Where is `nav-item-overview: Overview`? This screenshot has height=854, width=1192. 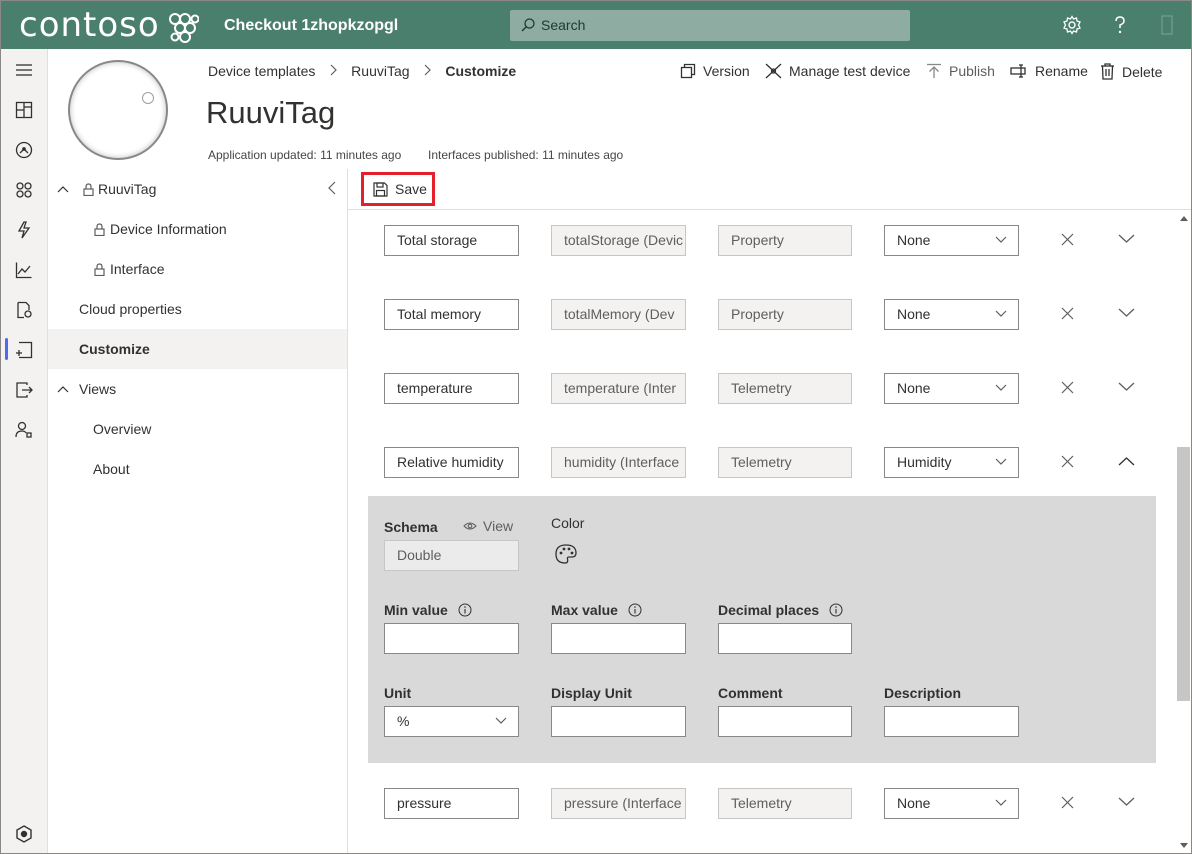 nav-item-overview: Overview is located at coordinates (197, 429).